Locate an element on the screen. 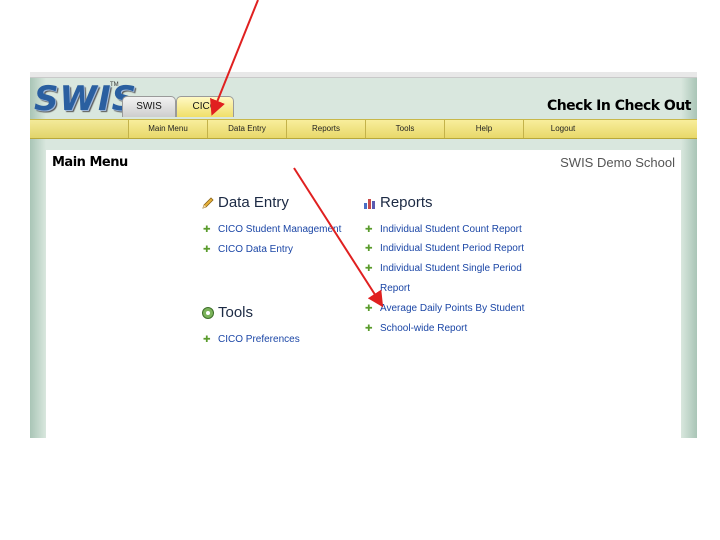  arrow-to-average-points-report is located at coordinates (338, 237).